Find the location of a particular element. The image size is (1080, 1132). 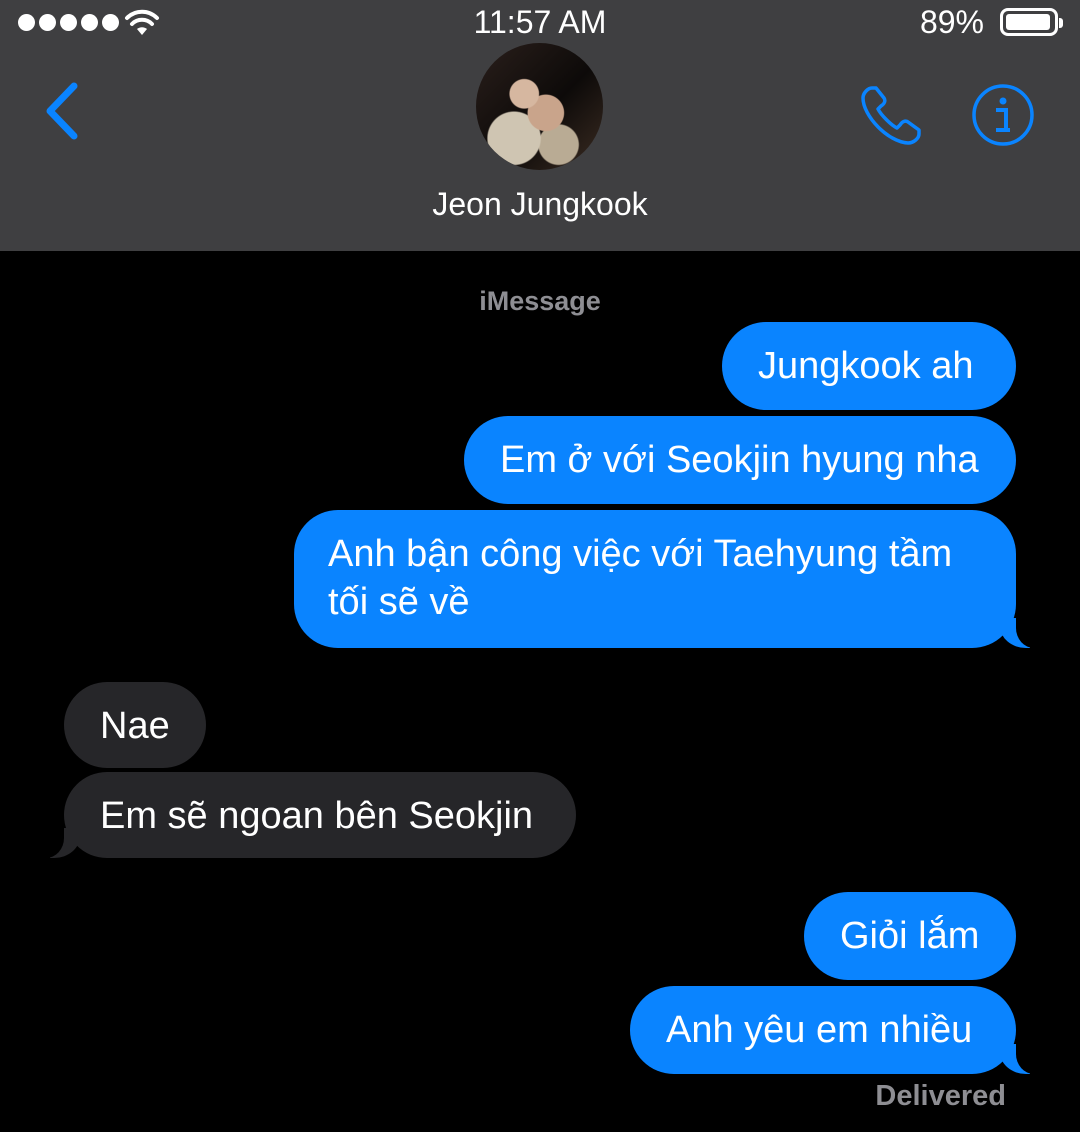

message-bubble-sent: Em ở với Seokjin hyung nha is located at coordinates (740, 460).